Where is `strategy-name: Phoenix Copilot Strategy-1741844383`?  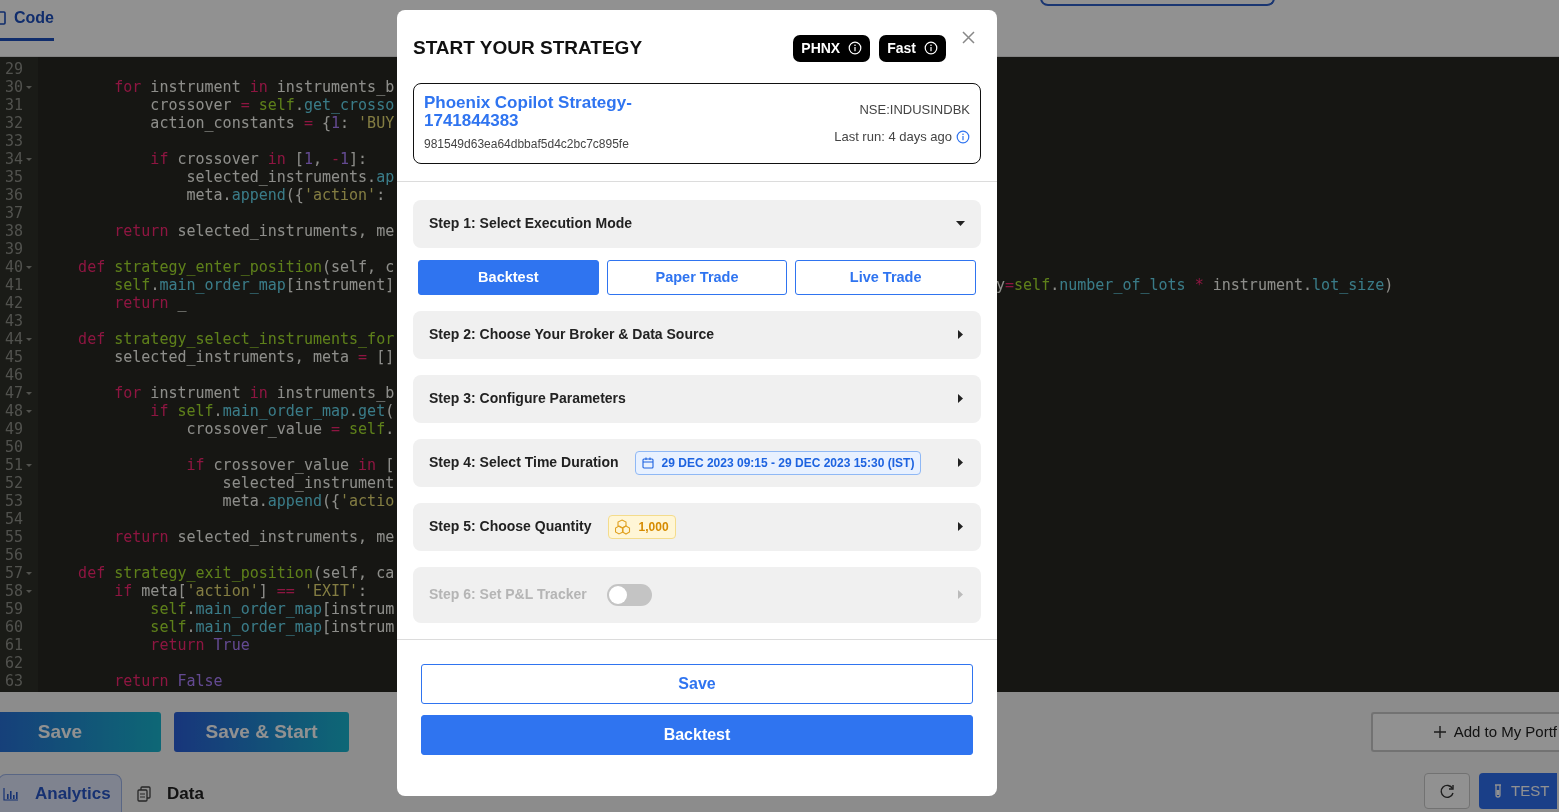 strategy-name: Phoenix Copilot Strategy-1741844383 is located at coordinates (544, 112).